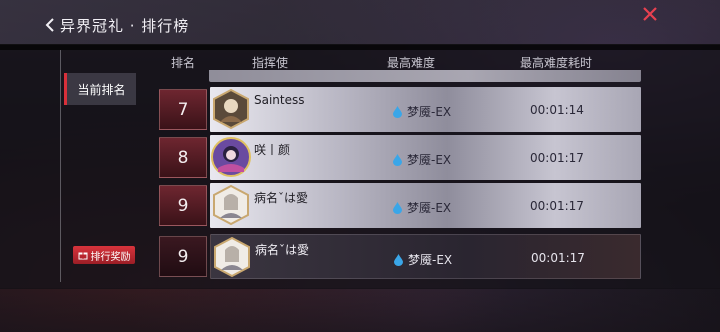  Describe the element at coordinates (425, 76) in the screenshot. I see `previous-row-peek` at that location.